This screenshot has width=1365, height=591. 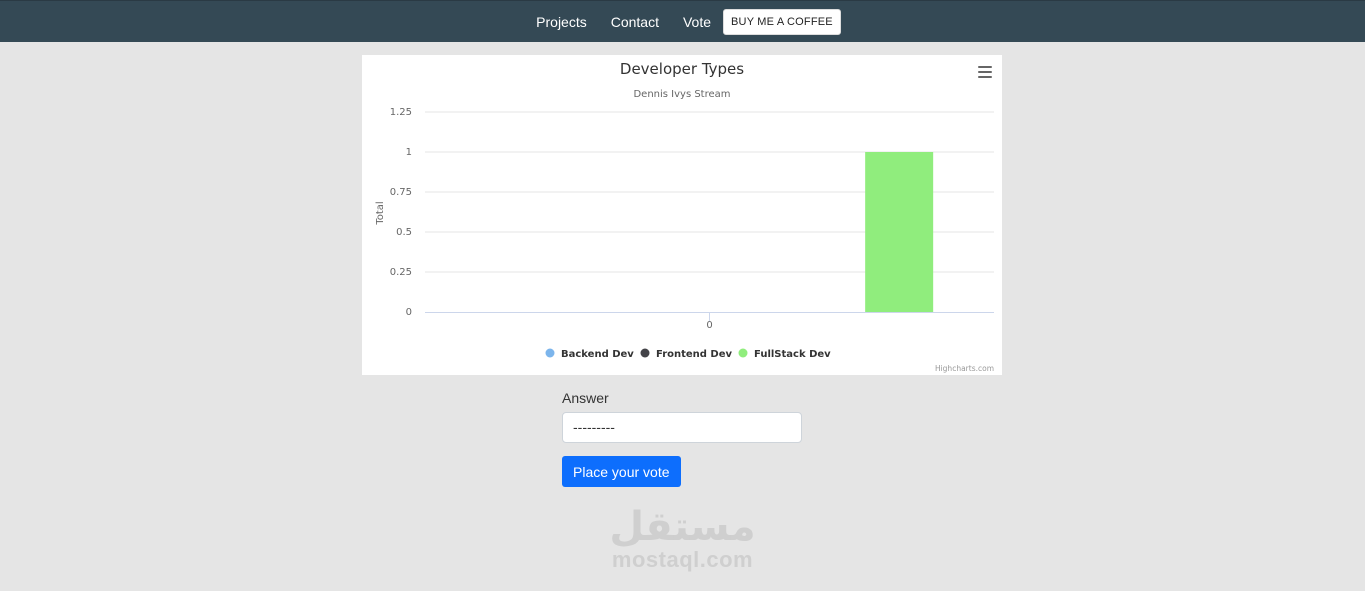 I want to click on highcharts-credits: Highcharts.com, so click(x=964, y=368).